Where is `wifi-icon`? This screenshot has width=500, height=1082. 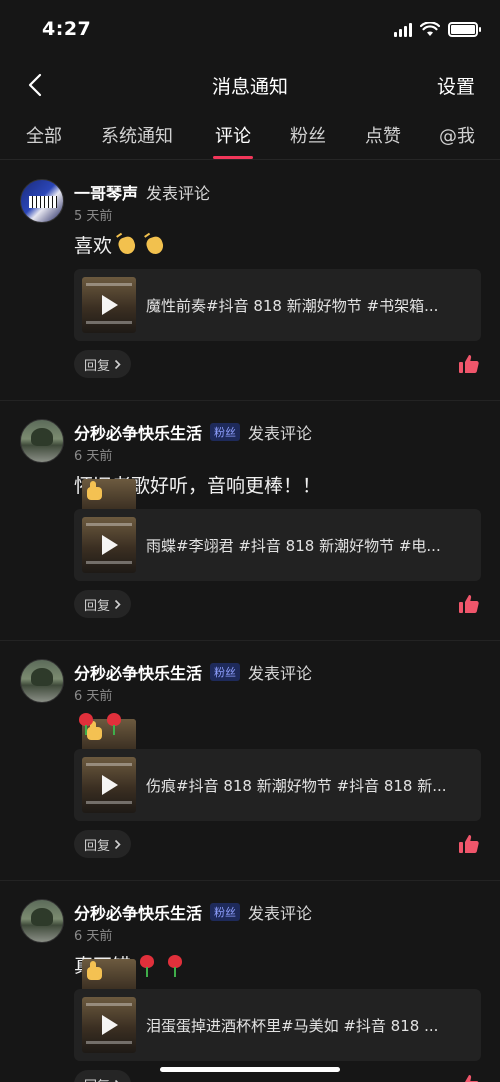 wifi-icon is located at coordinates (430, 29).